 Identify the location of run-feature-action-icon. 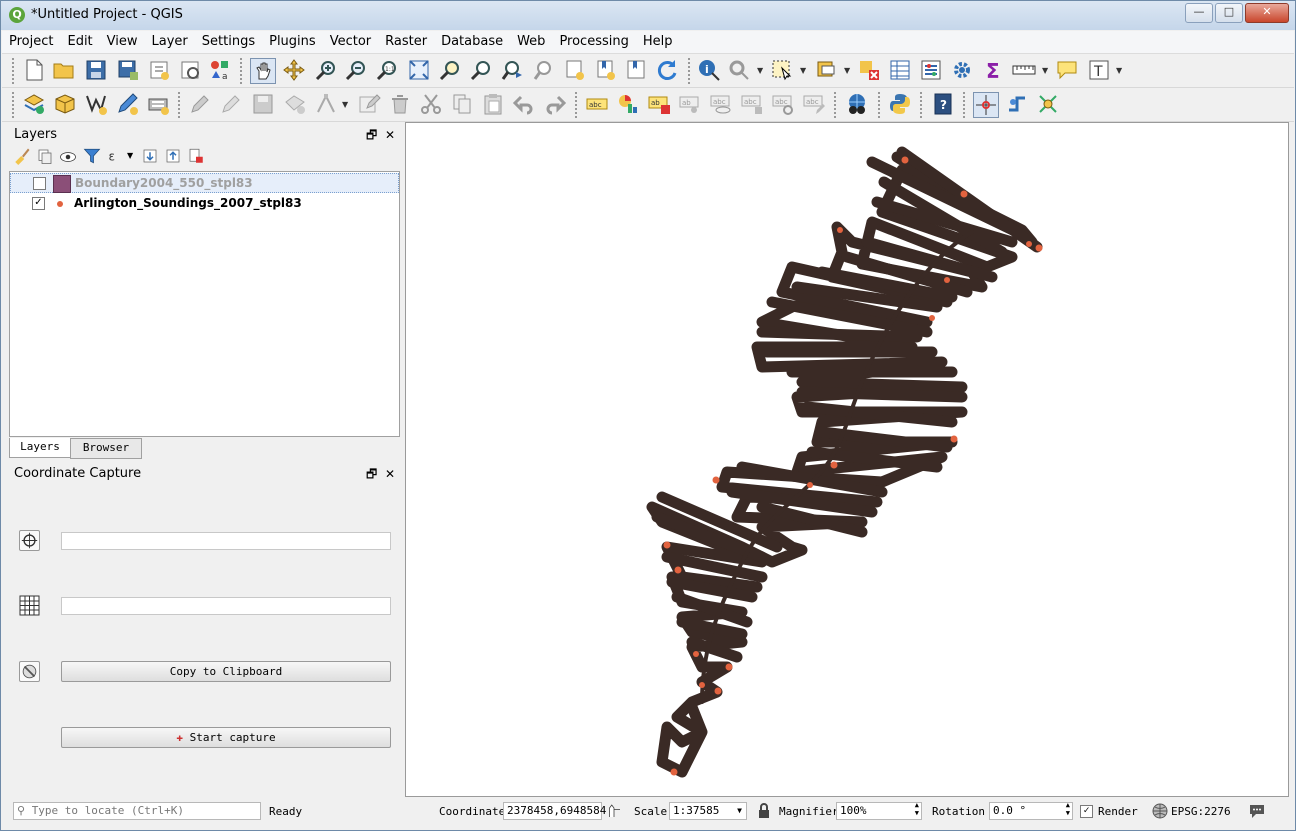
(739, 70).